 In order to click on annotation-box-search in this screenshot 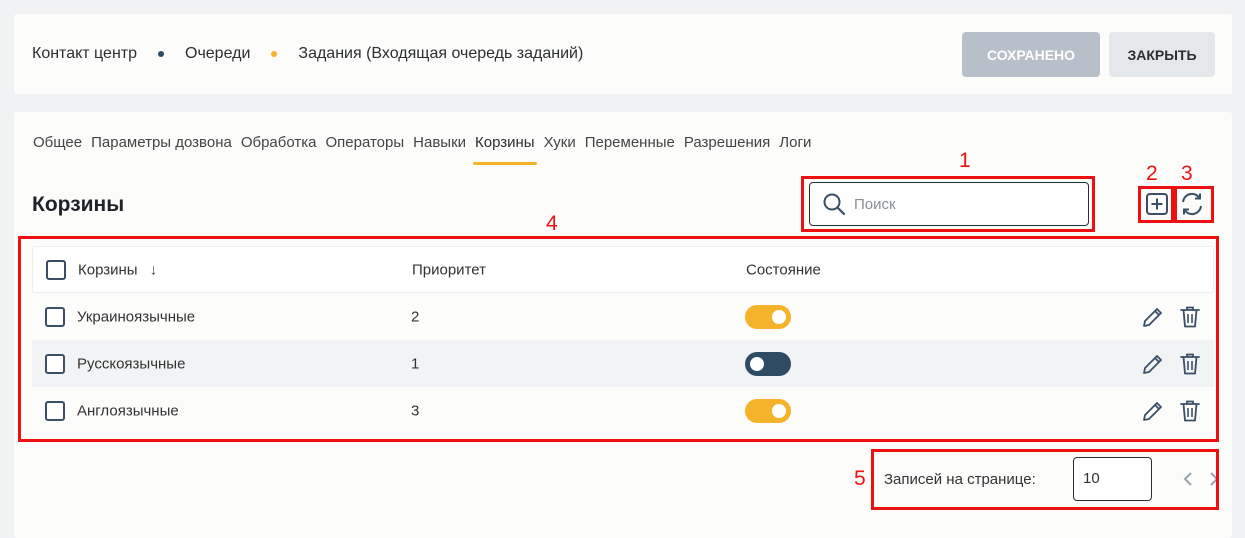, I will do `click(948, 204)`.